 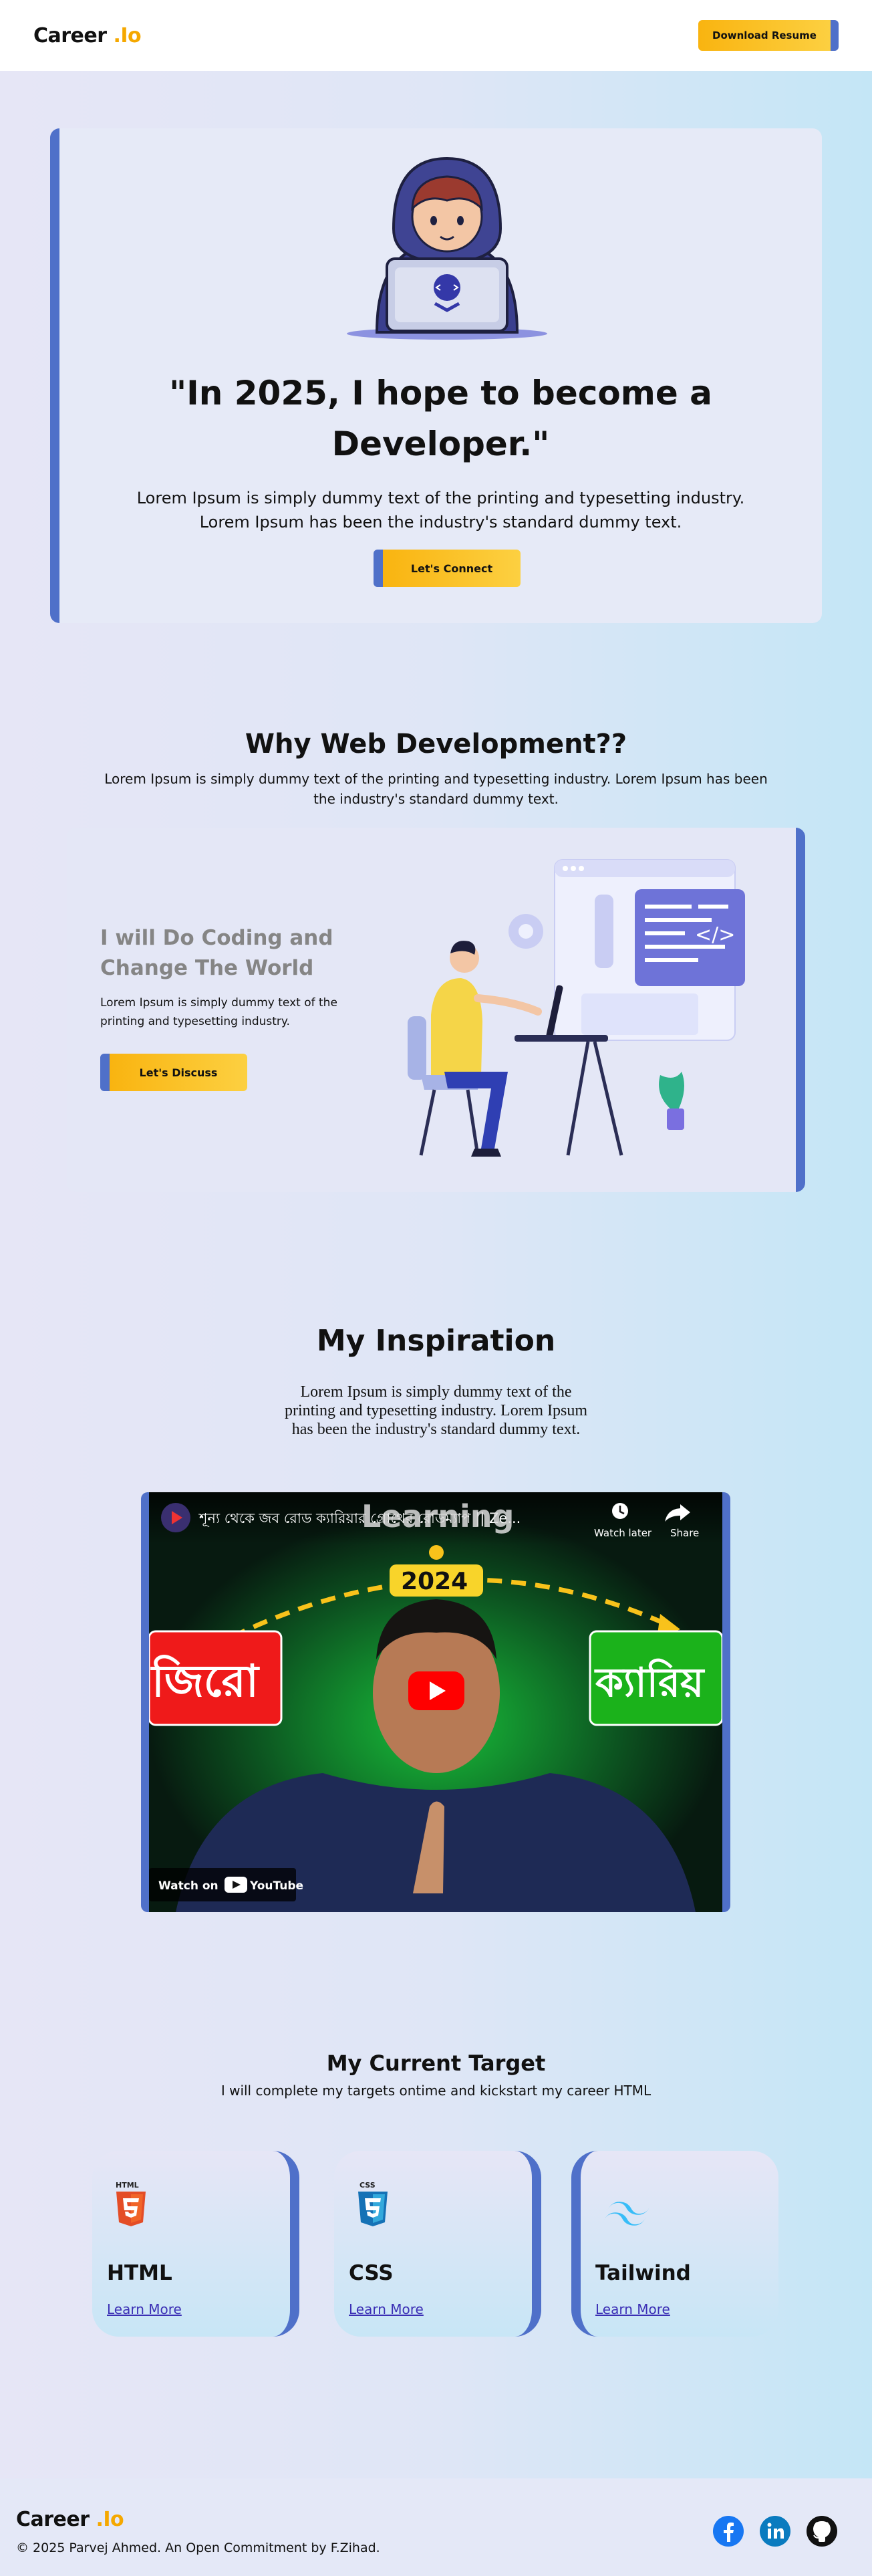 What do you see at coordinates (276, 1886) in the screenshot?
I see `youtube-label: YouTube` at bounding box center [276, 1886].